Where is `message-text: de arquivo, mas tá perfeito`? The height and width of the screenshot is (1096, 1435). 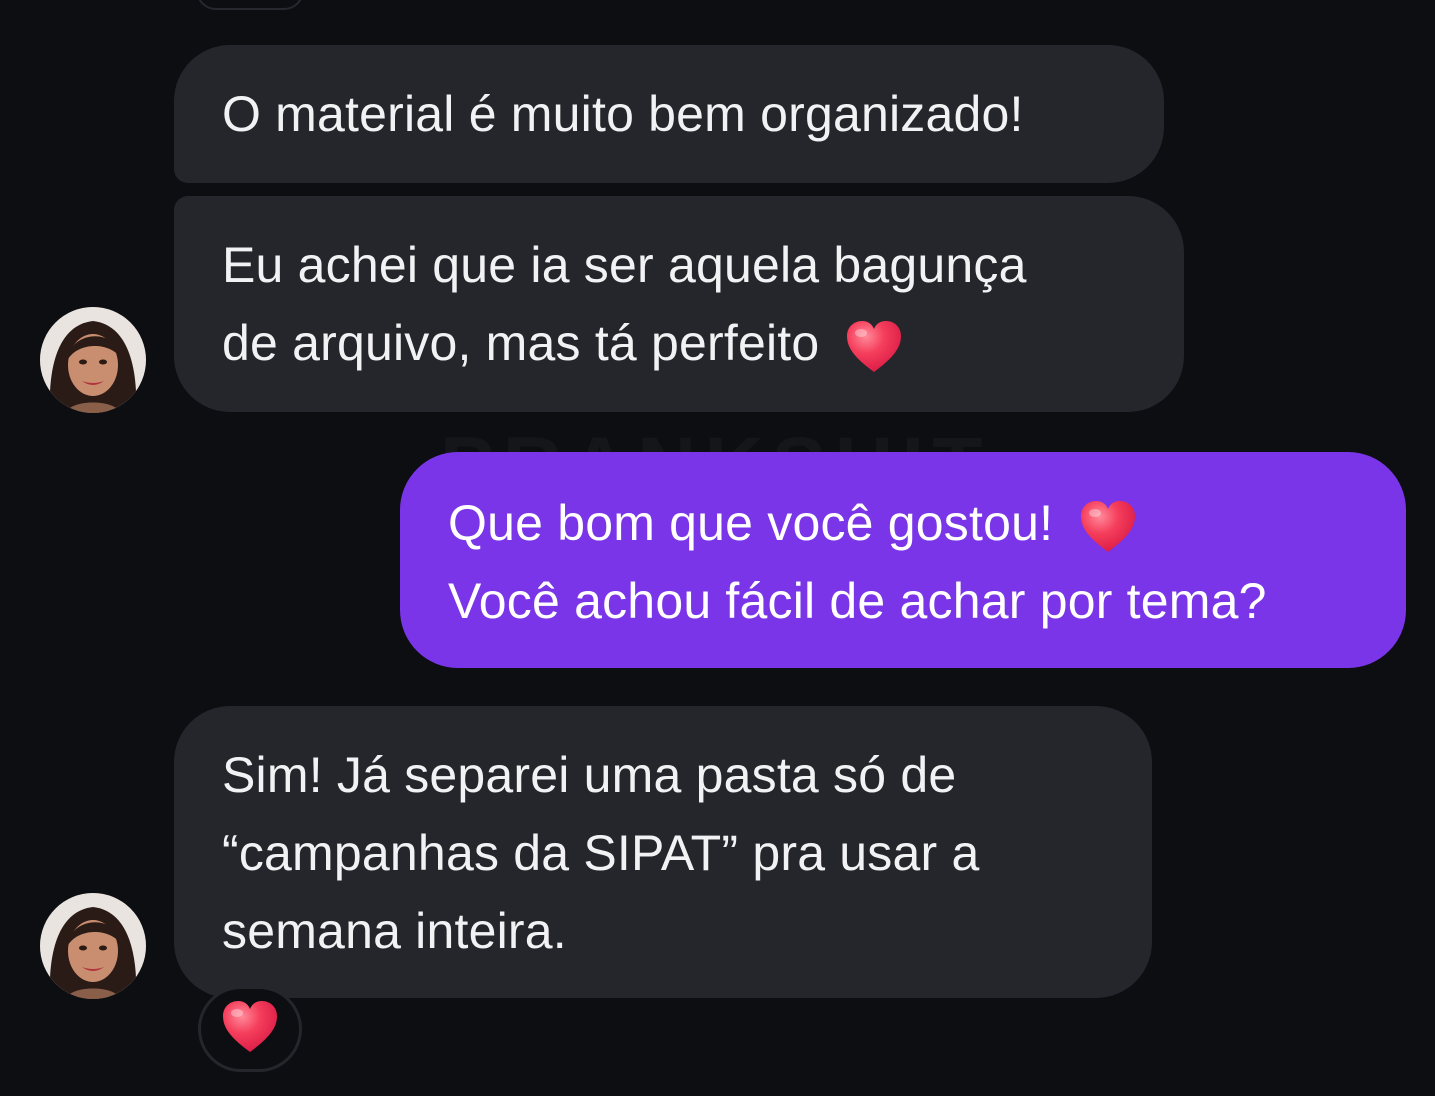
message-text: de arquivo, mas tá perfeito is located at coordinates (521, 343).